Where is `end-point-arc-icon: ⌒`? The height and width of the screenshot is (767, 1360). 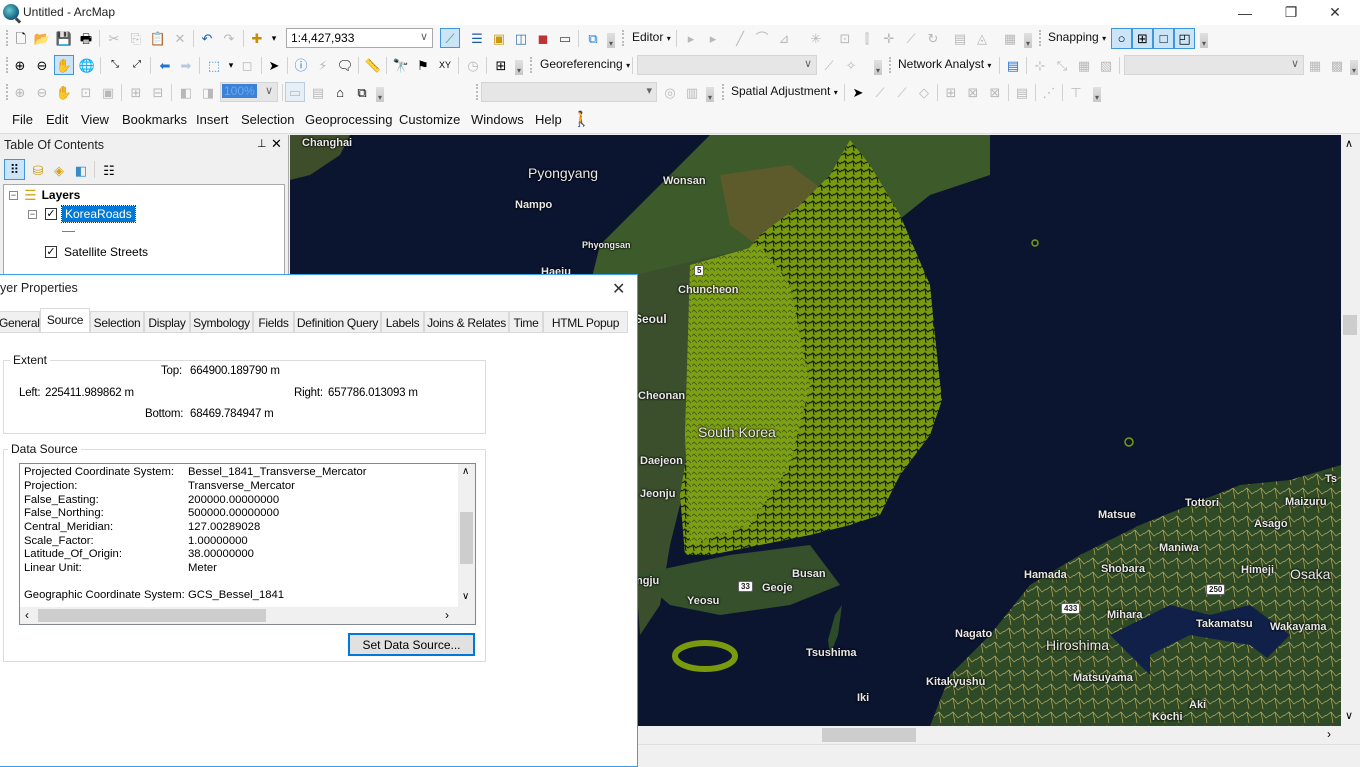
end-point-arc-icon: ⌒ is located at coordinates (762, 38).